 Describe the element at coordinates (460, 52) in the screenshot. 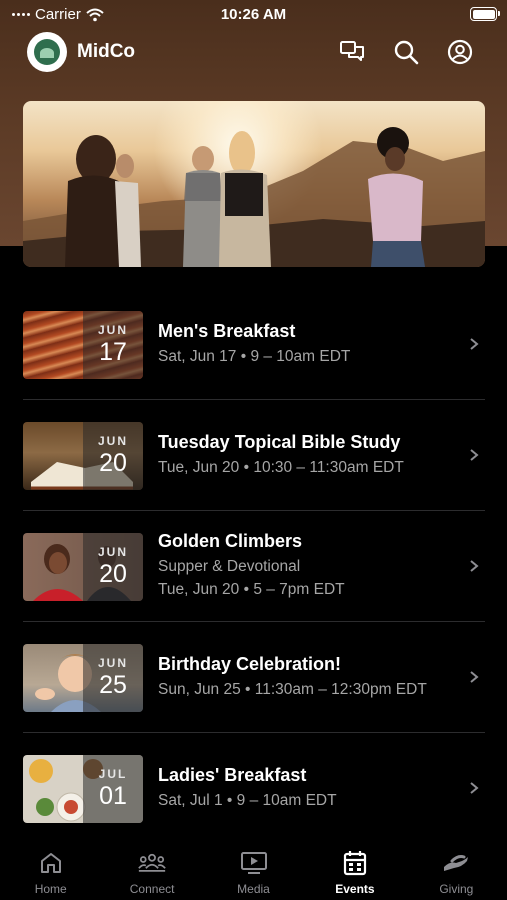

I see `profile-icon` at that location.